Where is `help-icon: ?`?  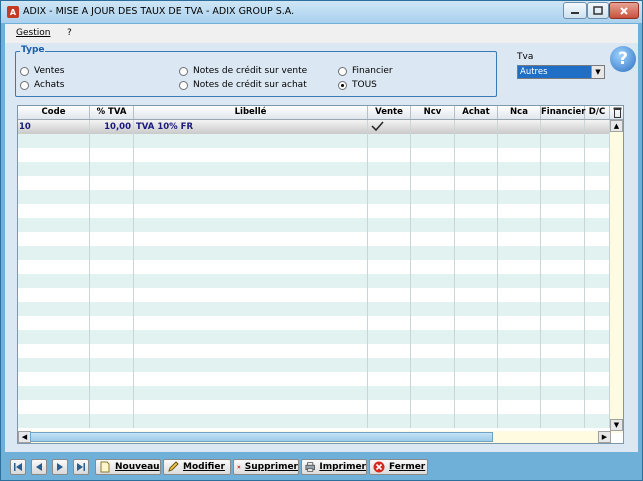 help-icon: ? is located at coordinates (623, 59).